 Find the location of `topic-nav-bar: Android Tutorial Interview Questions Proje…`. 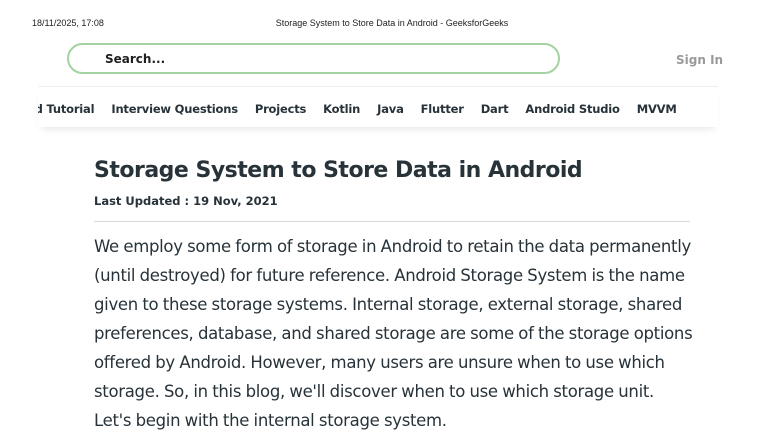

topic-nav-bar: Android Tutorial Interview Questions Proje… is located at coordinates (378, 106).